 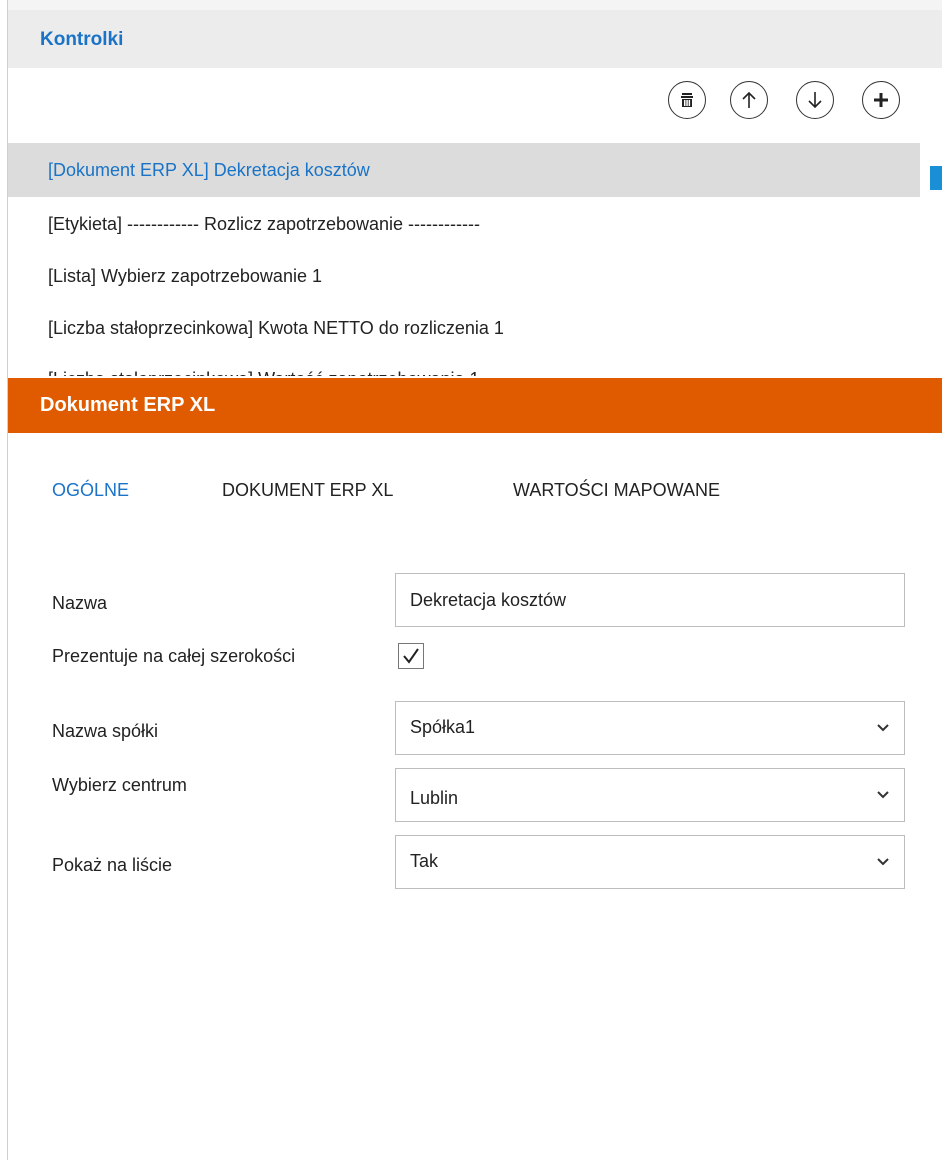 I want to click on move-down-button, so click(x=815, y=100).